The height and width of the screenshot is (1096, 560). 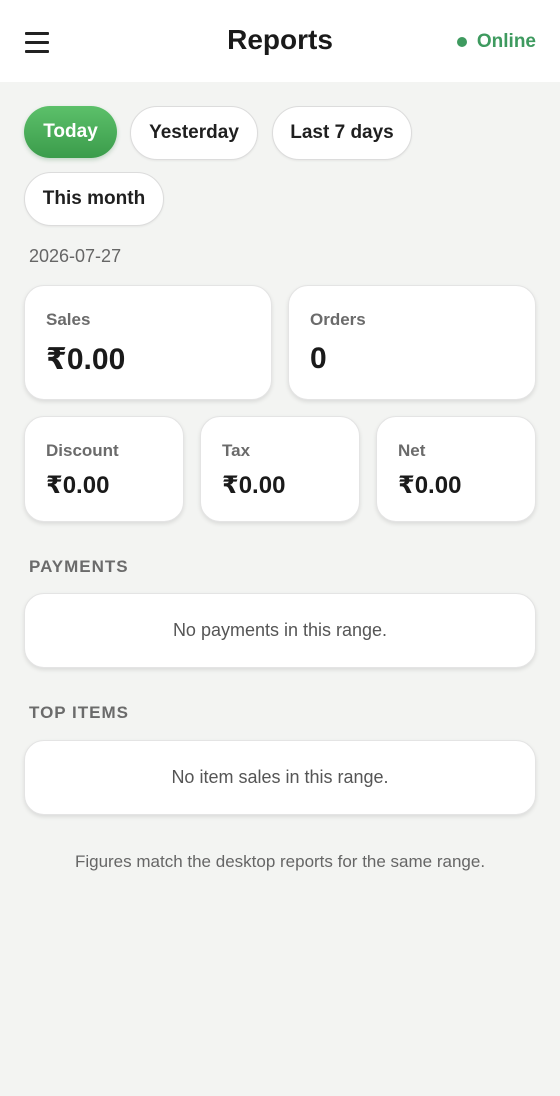 What do you see at coordinates (78, 485) in the screenshot?
I see `discount-value: ₹0.00` at bounding box center [78, 485].